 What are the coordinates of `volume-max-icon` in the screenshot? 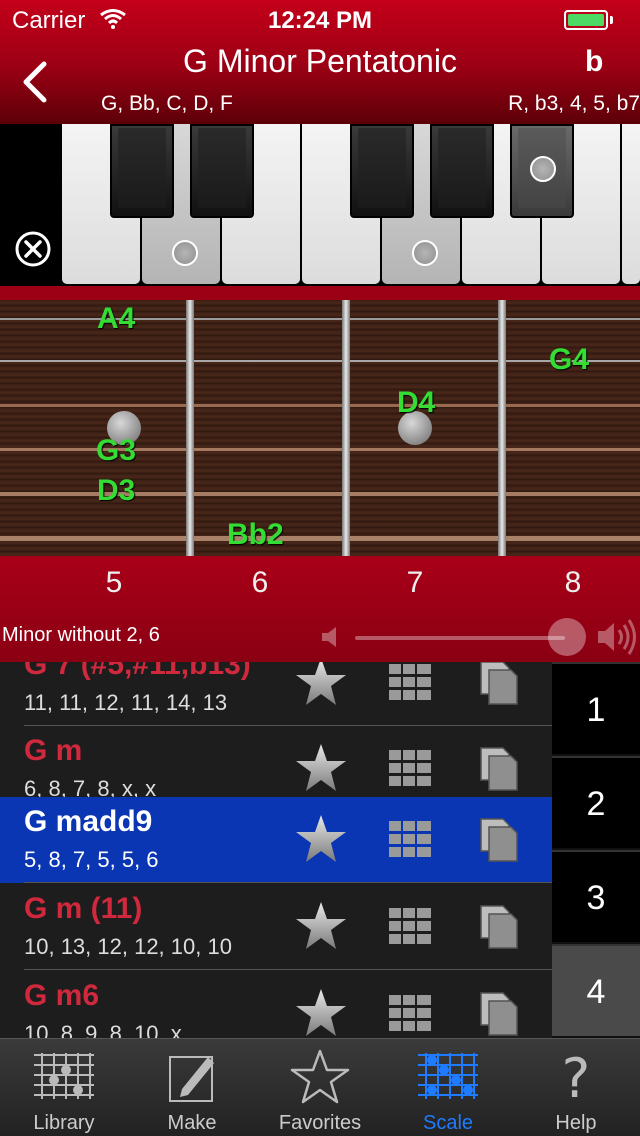 It's located at (617, 637).